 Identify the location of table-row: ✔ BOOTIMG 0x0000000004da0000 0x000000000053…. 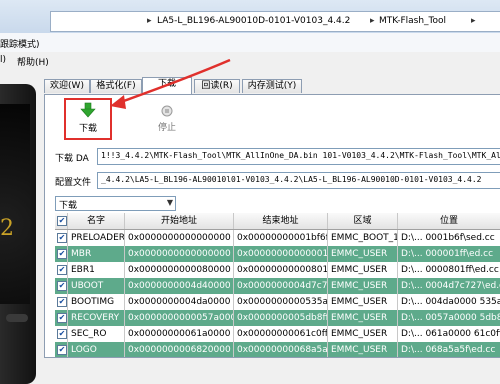
(277, 302).